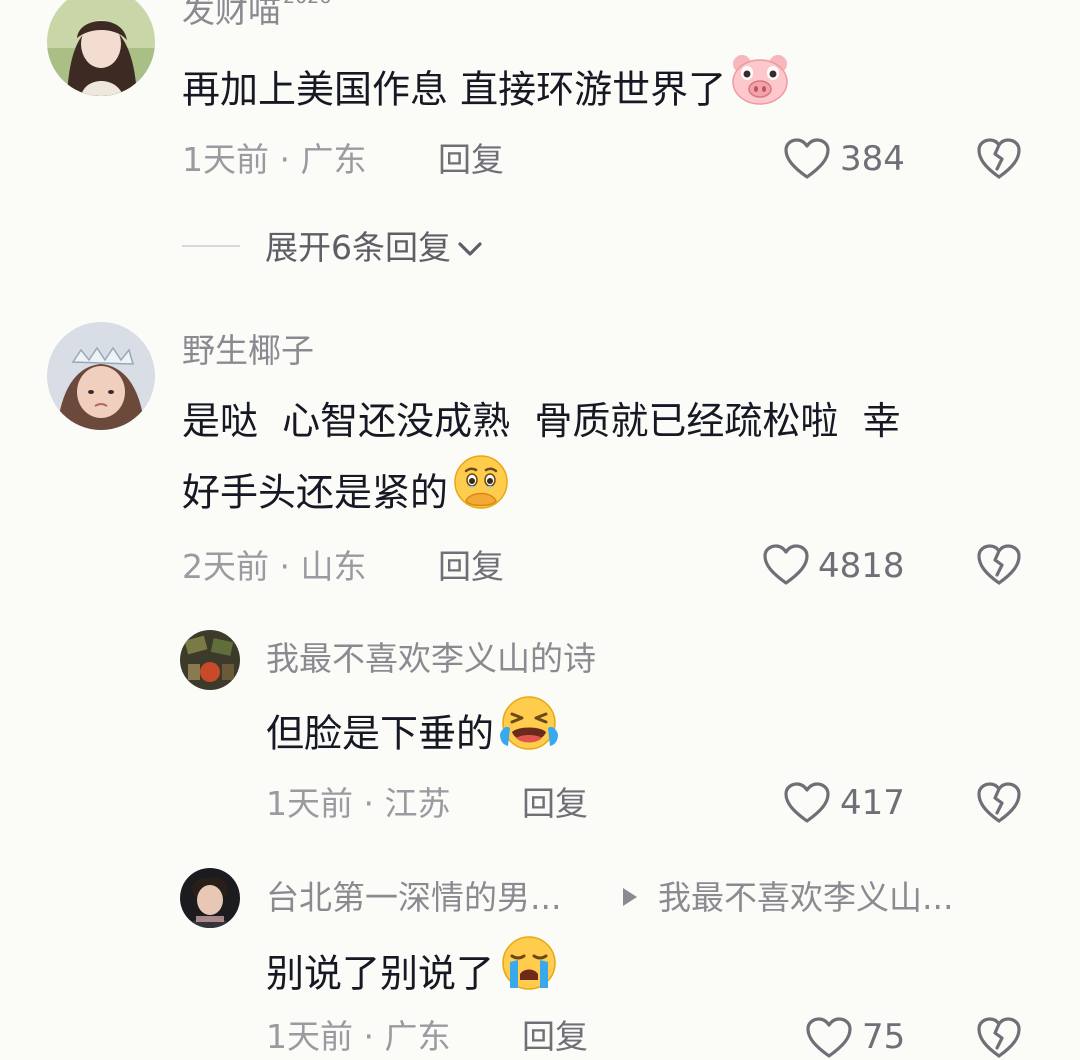 Image resolution: width=1080 pixels, height=1060 pixels. Describe the element at coordinates (630, 897) in the screenshot. I see `reply-arrow-icon` at that location.